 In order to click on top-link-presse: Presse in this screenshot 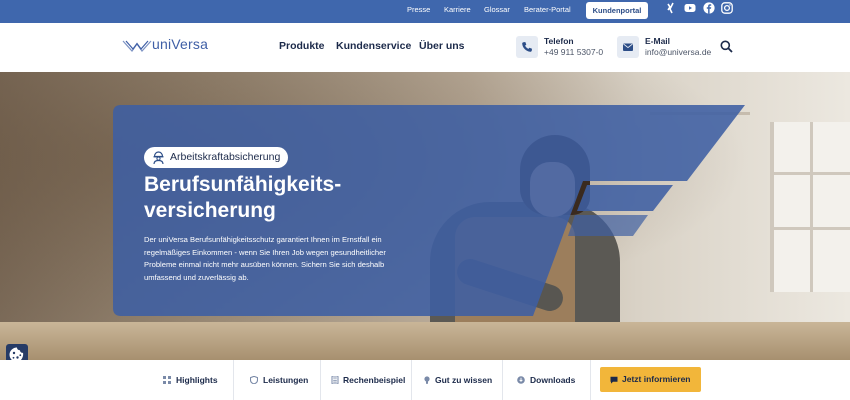, I will do `click(418, 9)`.